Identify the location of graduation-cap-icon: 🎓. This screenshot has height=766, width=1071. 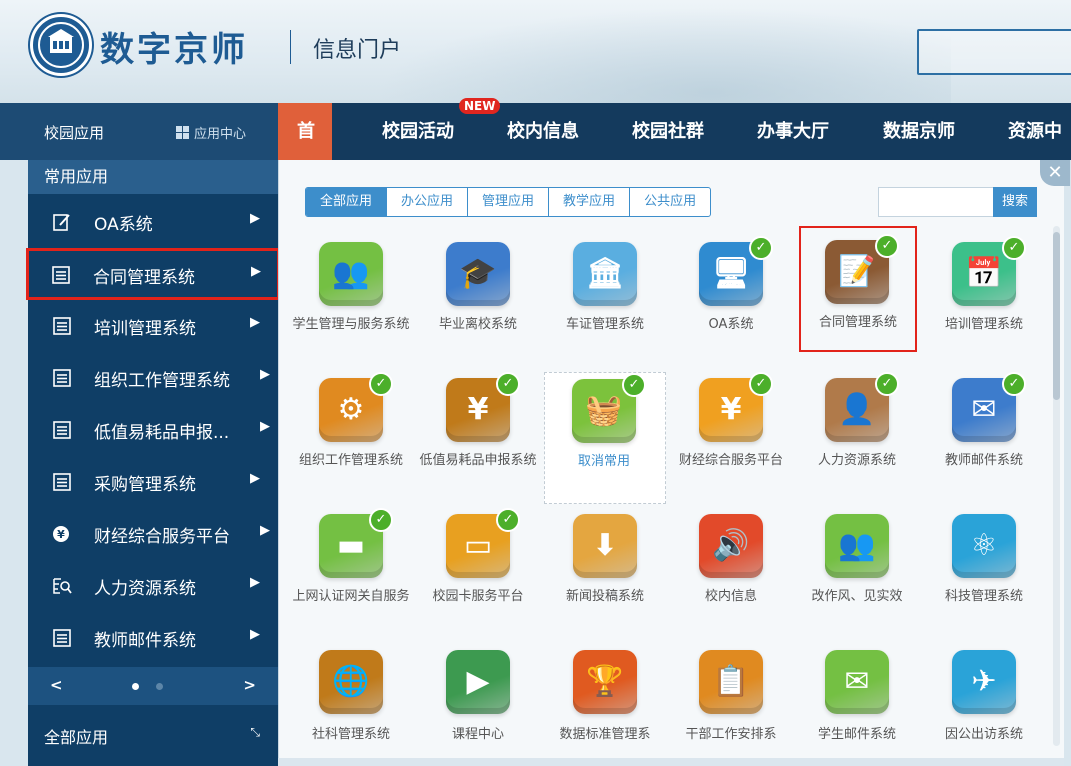
(478, 274).